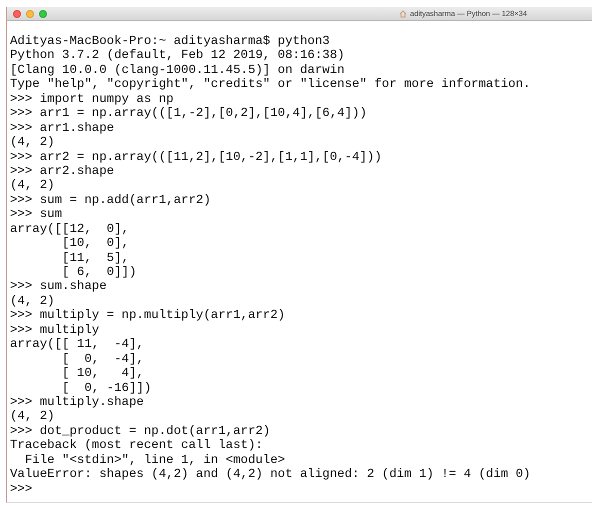  What do you see at coordinates (403, 14) in the screenshot?
I see `home-icon` at bounding box center [403, 14].